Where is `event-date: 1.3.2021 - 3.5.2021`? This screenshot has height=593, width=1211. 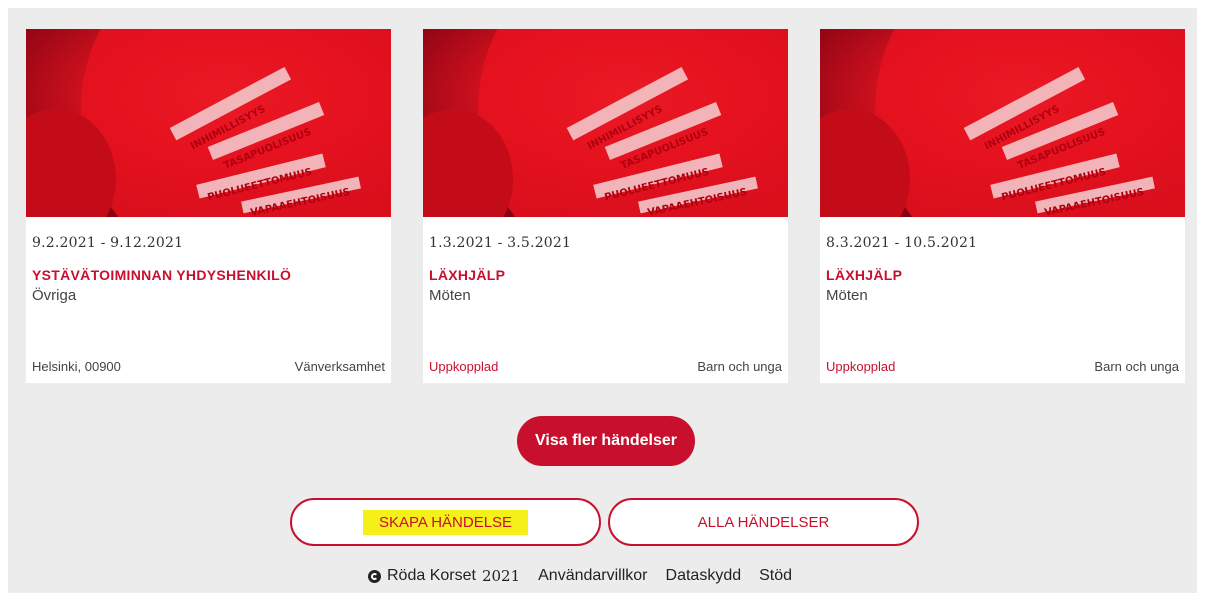
event-date: 1.3.2021 - 3.5.2021 is located at coordinates (500, 243).